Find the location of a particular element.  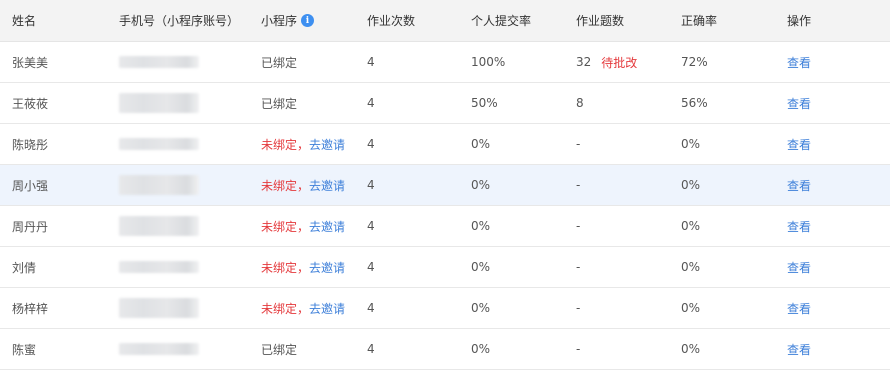

column-header-miniprogram: 小程序 i is located at coordinates (288, 20).